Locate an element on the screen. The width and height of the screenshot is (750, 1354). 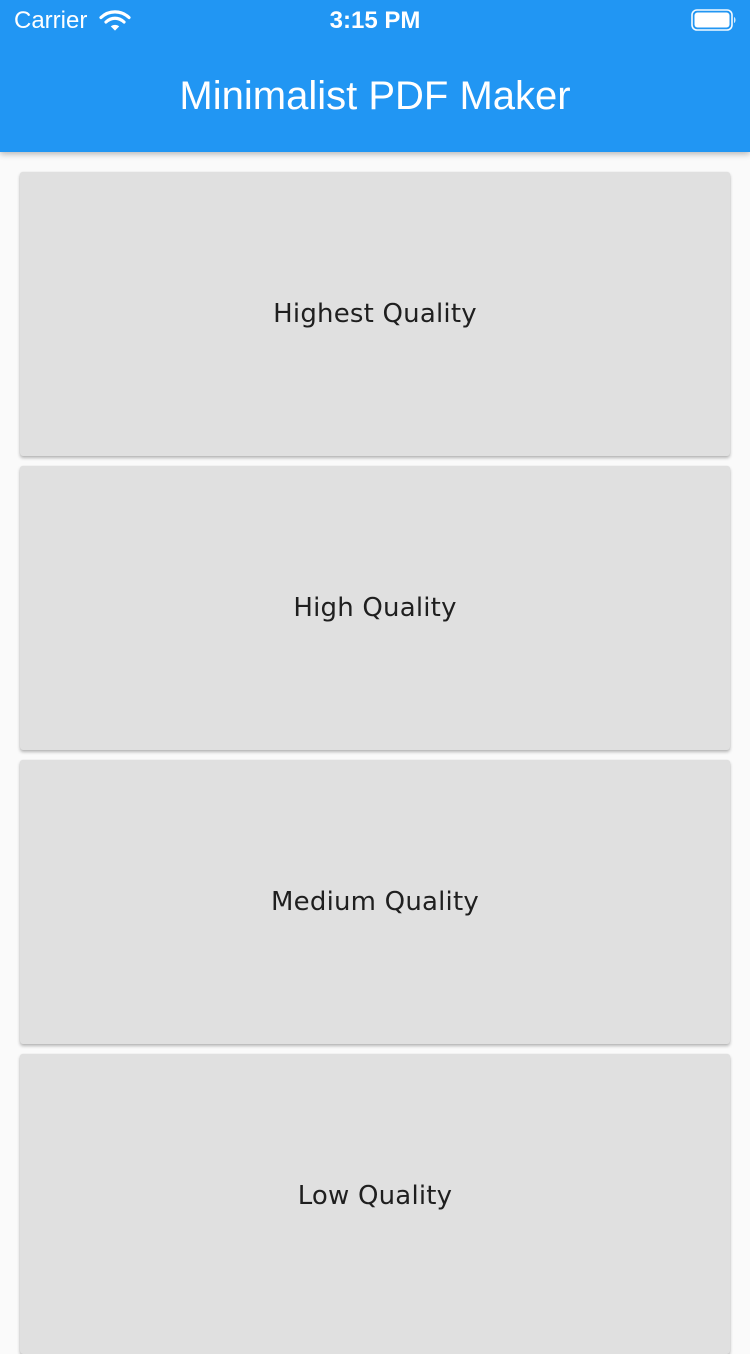
status-bar: Carrier 3:15 PM is located at coordinates (375, 20).